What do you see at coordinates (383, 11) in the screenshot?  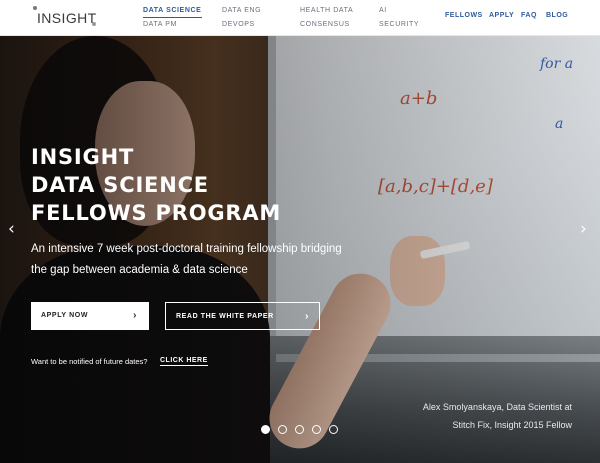 I see `nav-ai: AI` at bounding box center [383, 11].